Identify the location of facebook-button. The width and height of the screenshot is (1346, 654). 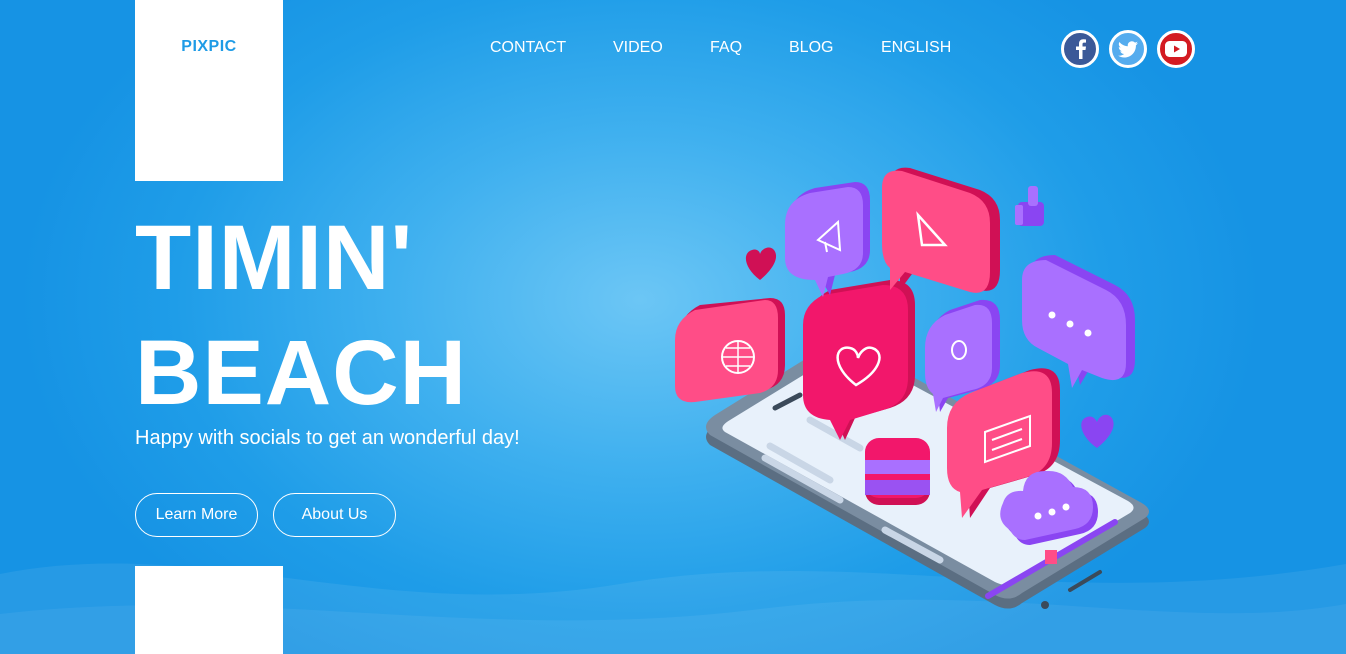
(1080, 49).